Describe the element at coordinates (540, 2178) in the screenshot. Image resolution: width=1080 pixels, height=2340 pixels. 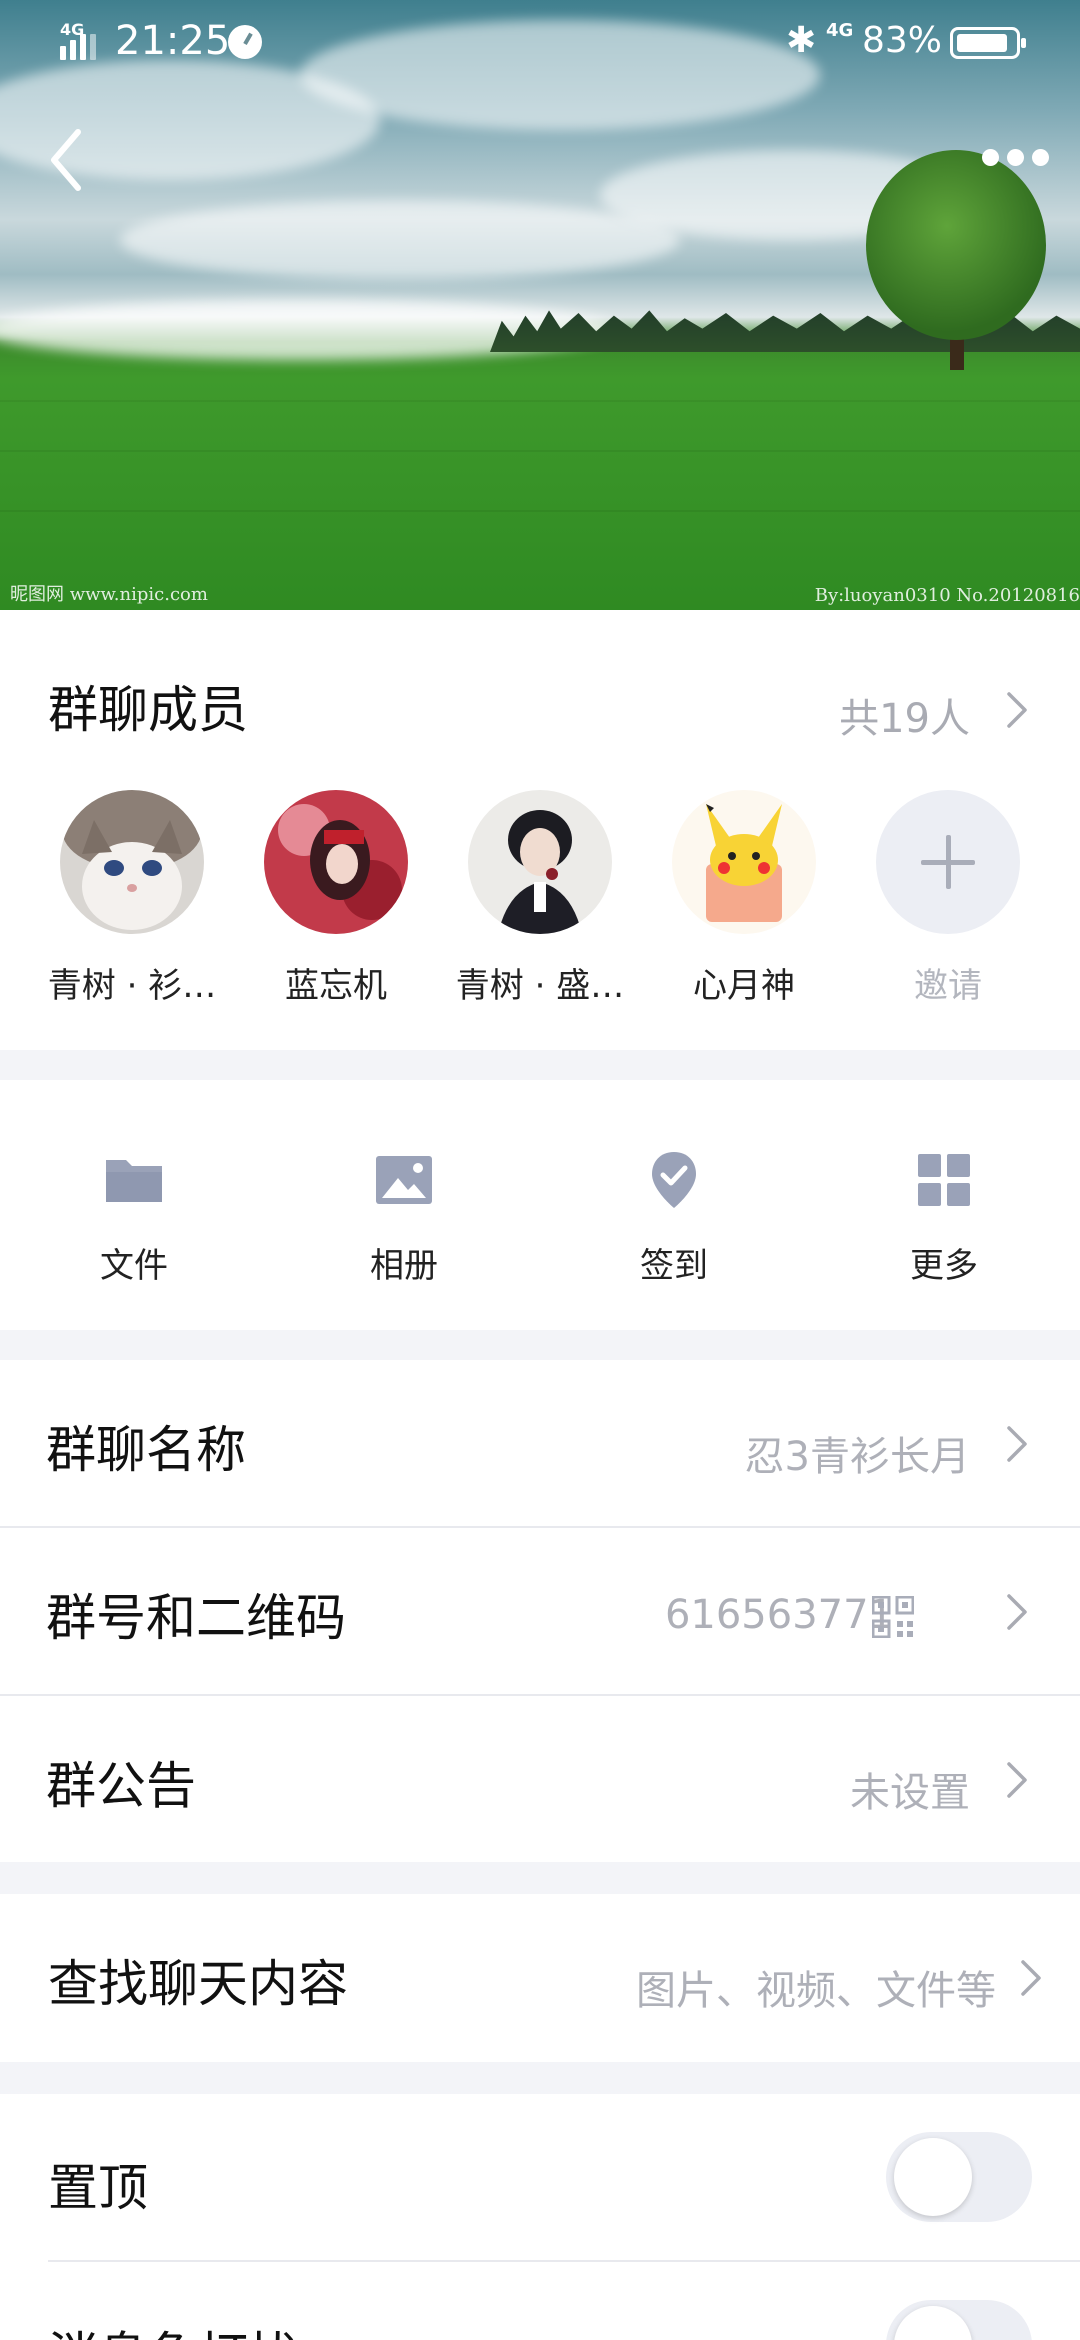
I see `pin-row: 置顶` at that location.